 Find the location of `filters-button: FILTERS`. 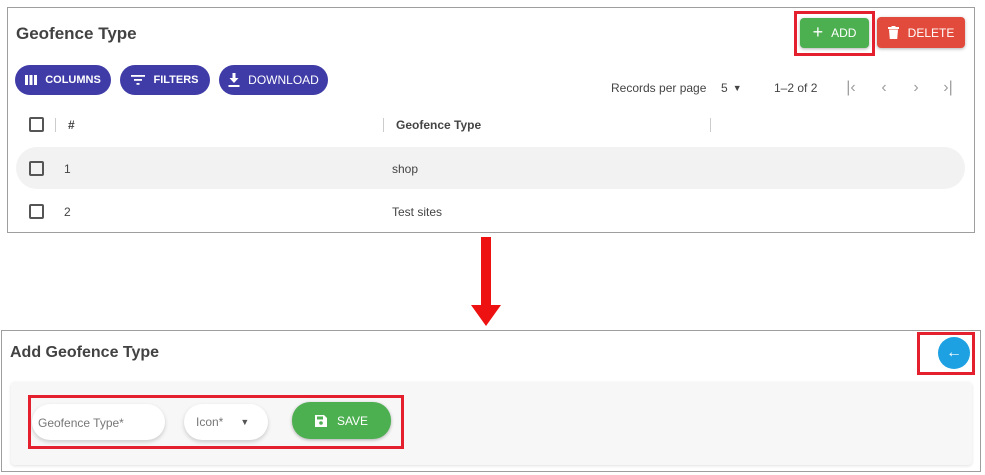

filters-button: FILTERS is located at coordinates (165, 80).